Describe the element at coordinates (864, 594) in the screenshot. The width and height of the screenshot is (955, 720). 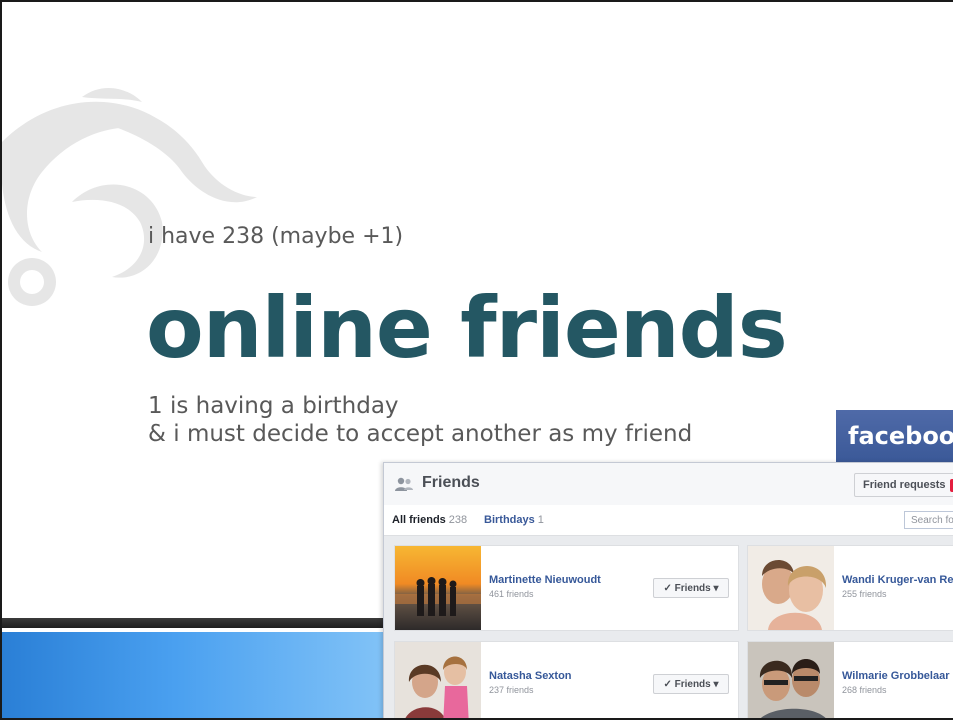
I see `friend-count: 255 friends` at that location.